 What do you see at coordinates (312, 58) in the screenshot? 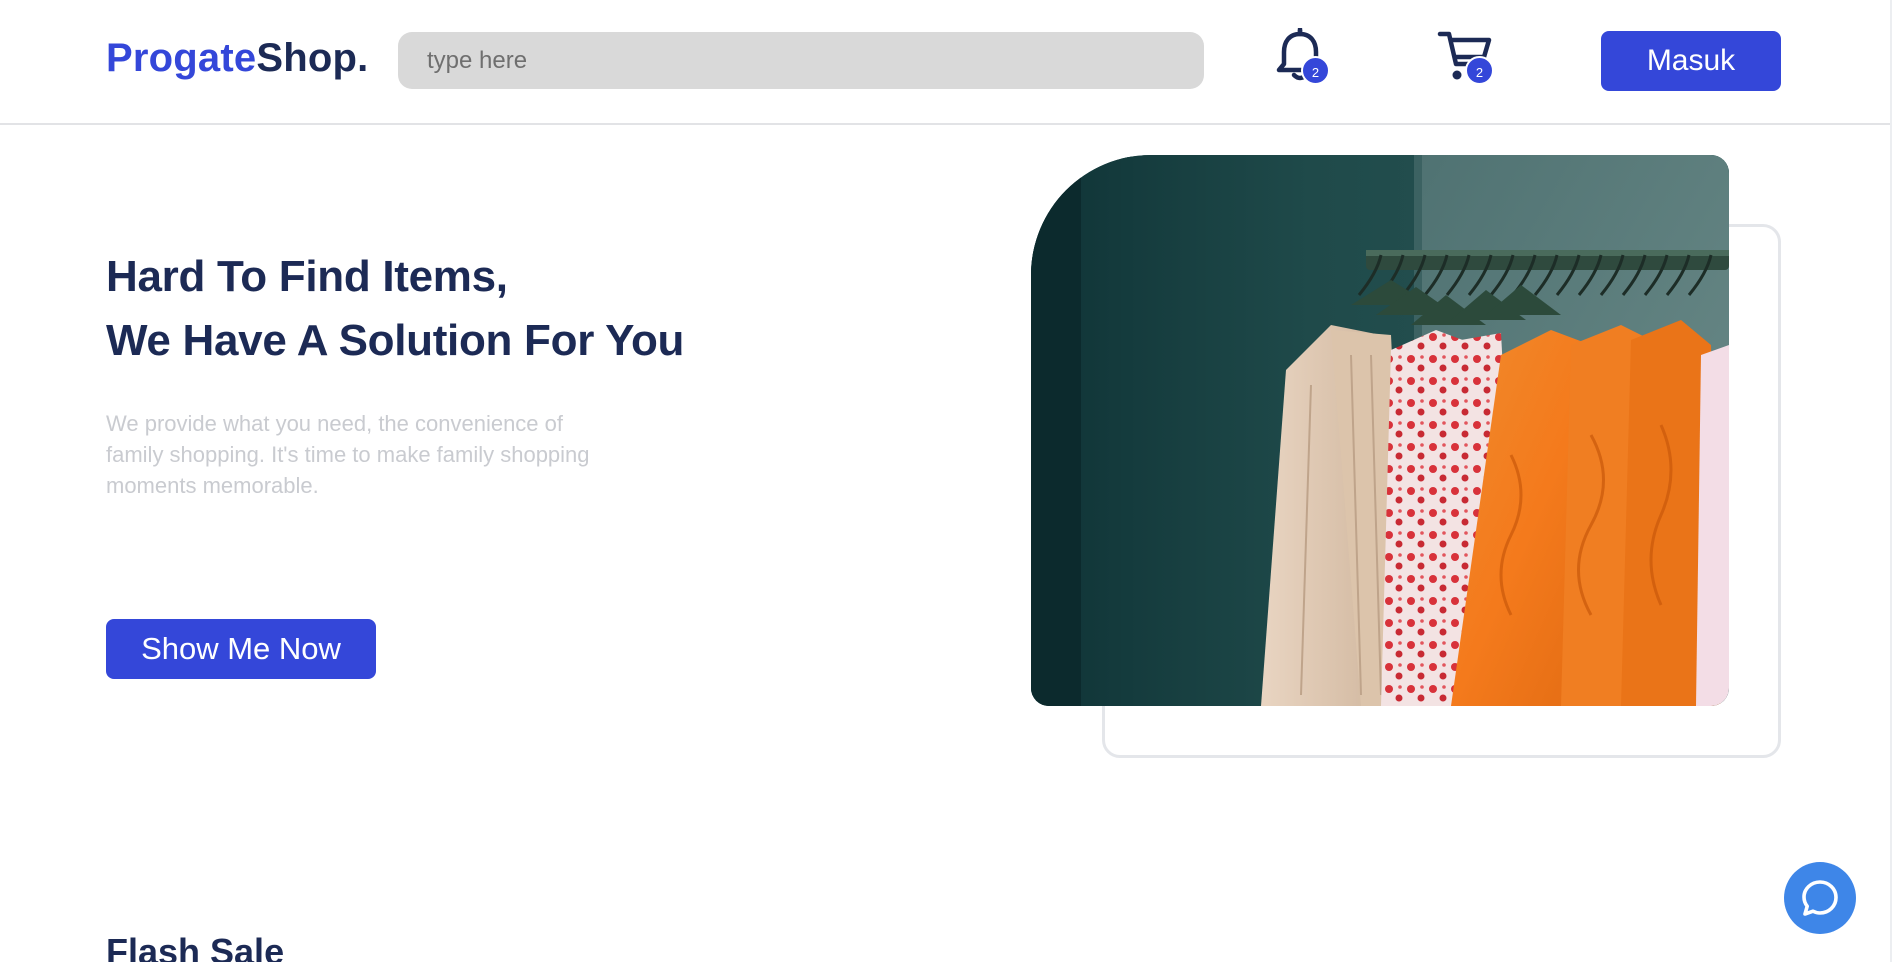
I see `logo-suffix-text: Shop.` at bounding box center [312, 58].